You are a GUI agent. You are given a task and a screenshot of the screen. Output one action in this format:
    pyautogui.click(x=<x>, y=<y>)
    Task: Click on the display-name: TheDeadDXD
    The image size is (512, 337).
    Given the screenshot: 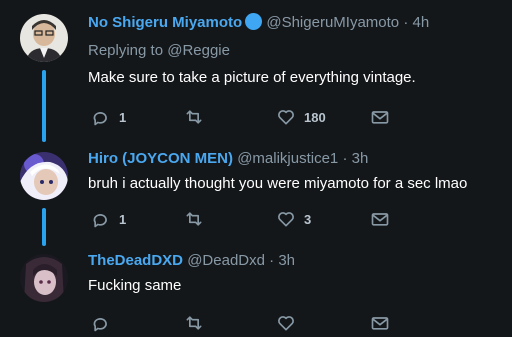 What is the action you would take?
    pyautogui.click(x=135, y=260)
    